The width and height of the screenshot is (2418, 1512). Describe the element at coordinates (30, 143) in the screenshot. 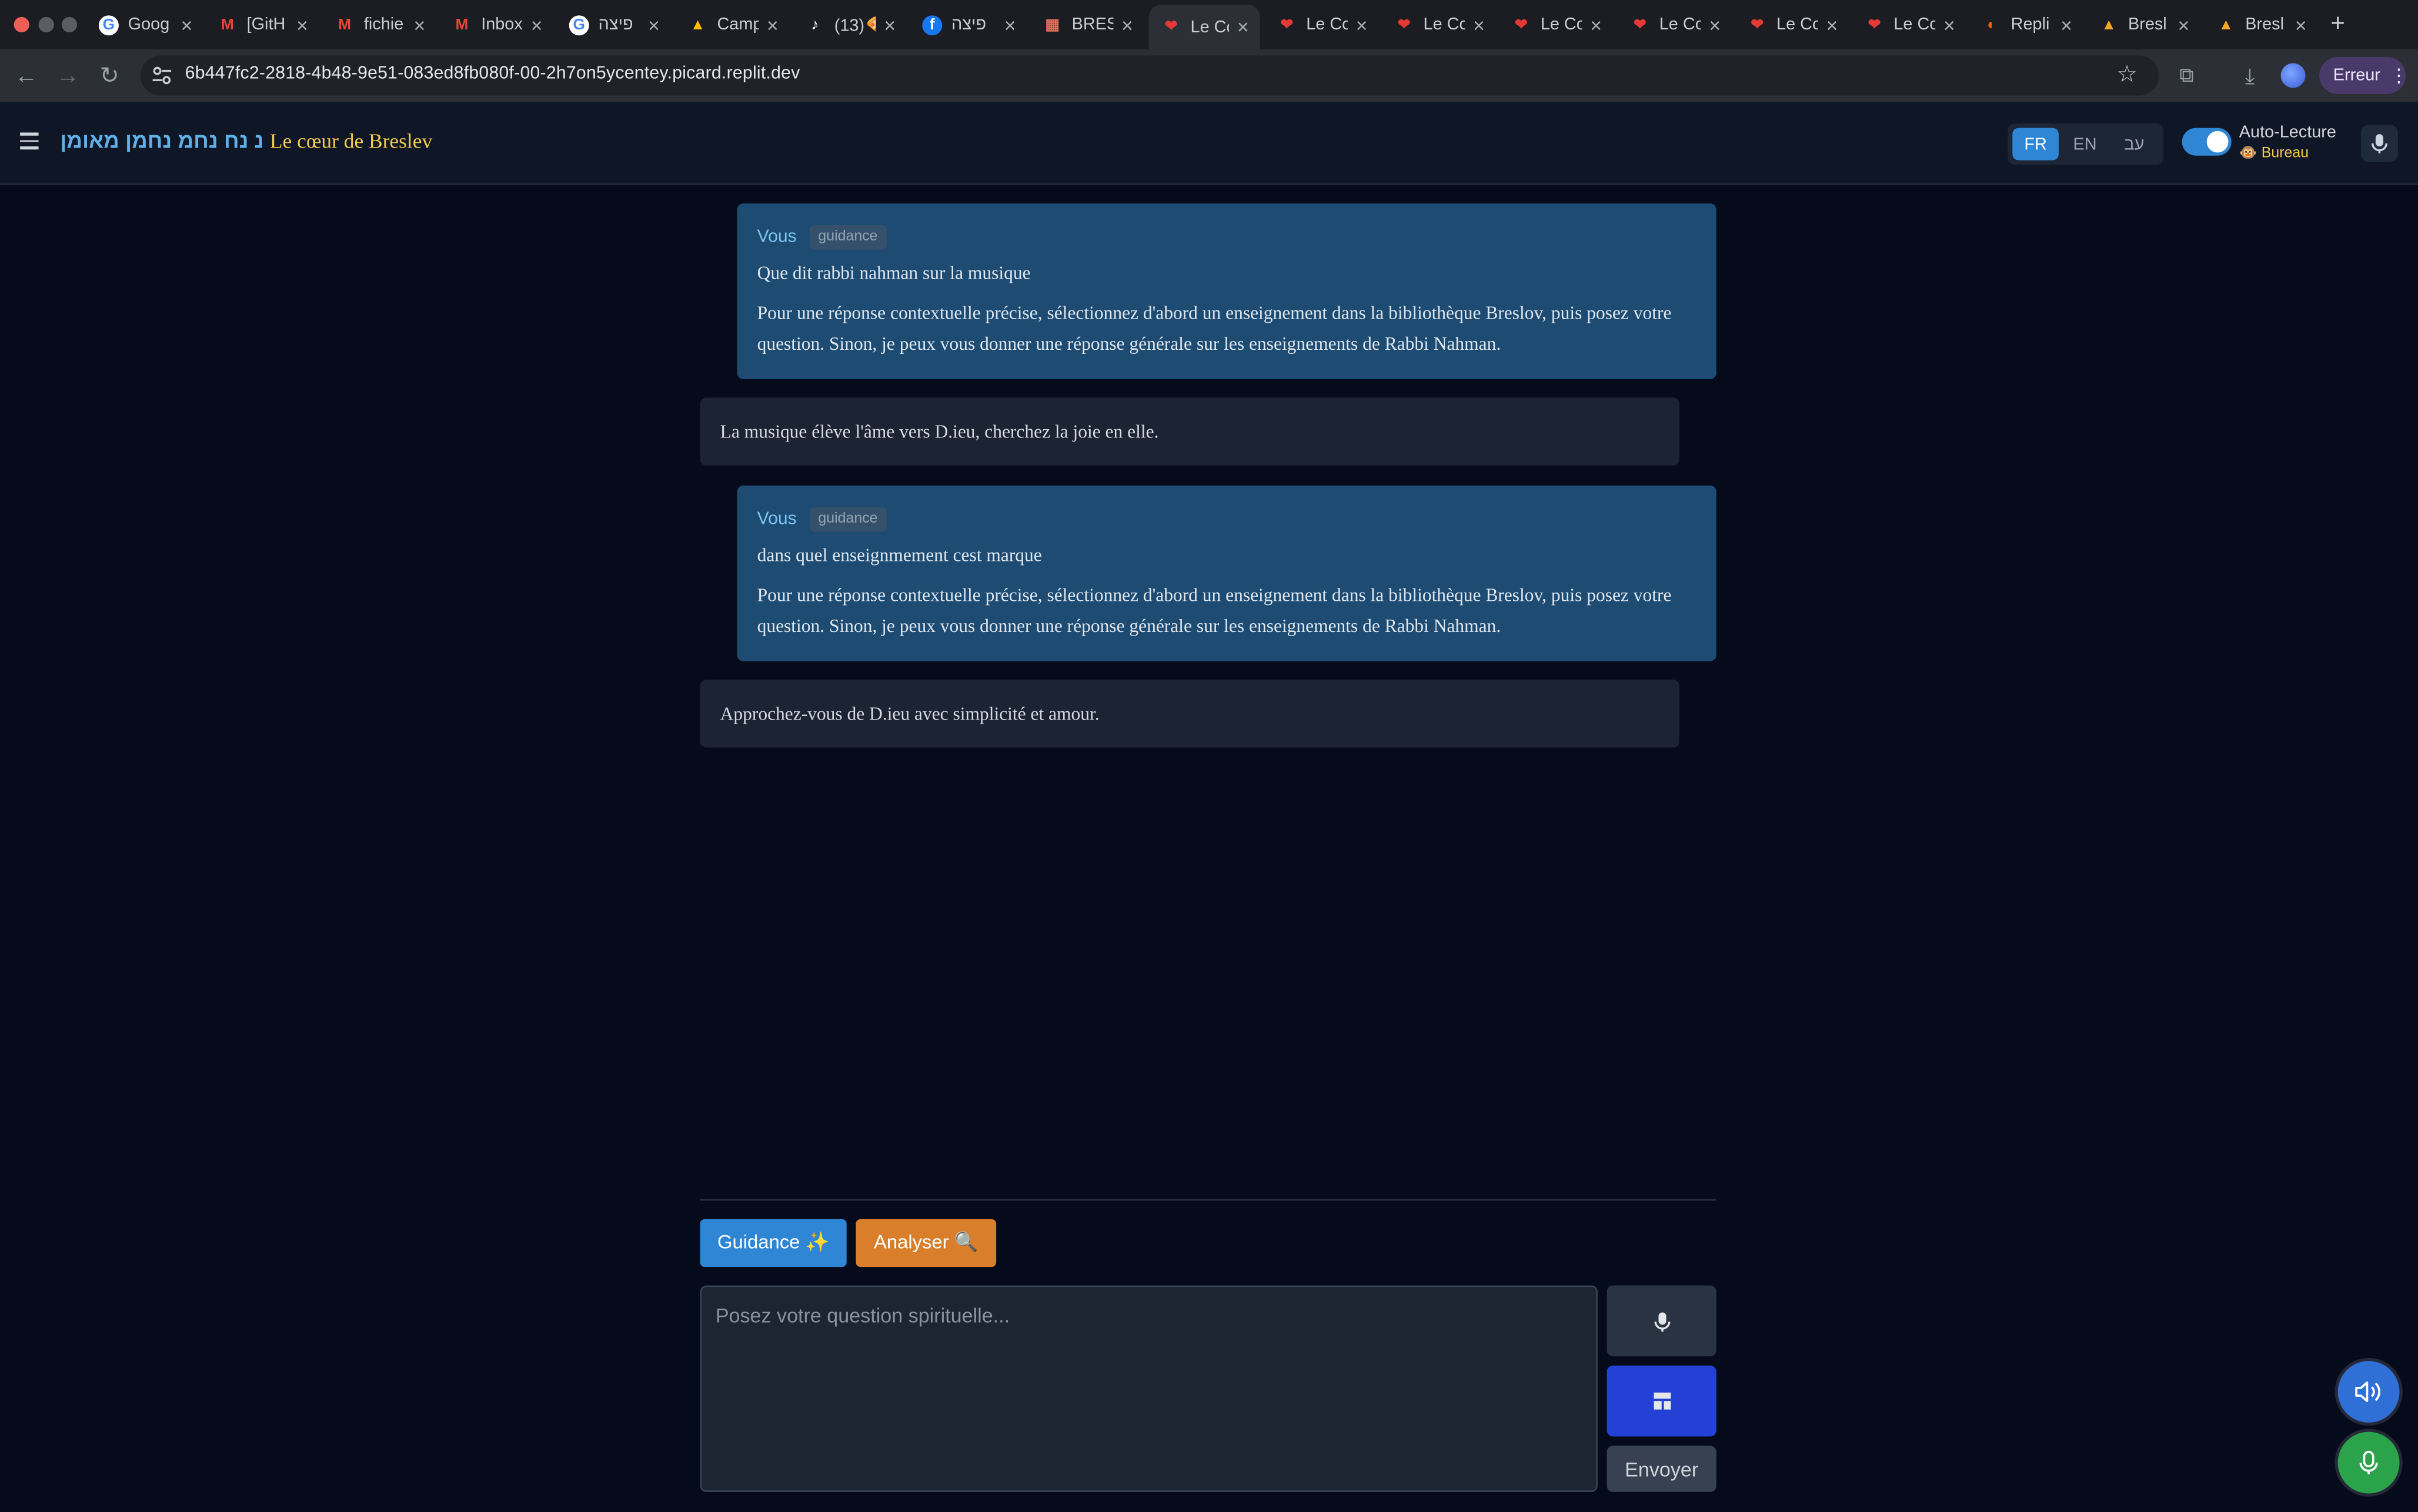

I see `hamburger-menu-icon` at that location.